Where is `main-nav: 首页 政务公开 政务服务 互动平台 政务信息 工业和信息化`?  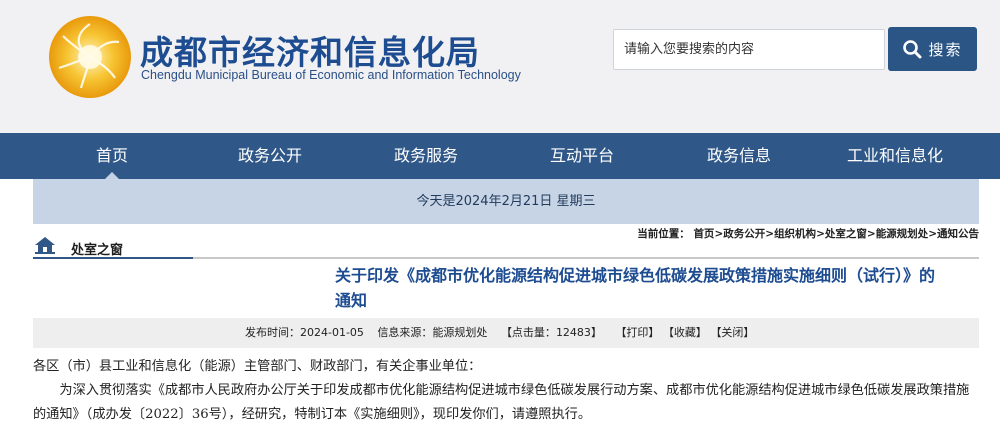 main-nav: 首页 政务公开 政务服务 互动平台 政务信息 工业和信息化 is located at coordinates (500, 156).